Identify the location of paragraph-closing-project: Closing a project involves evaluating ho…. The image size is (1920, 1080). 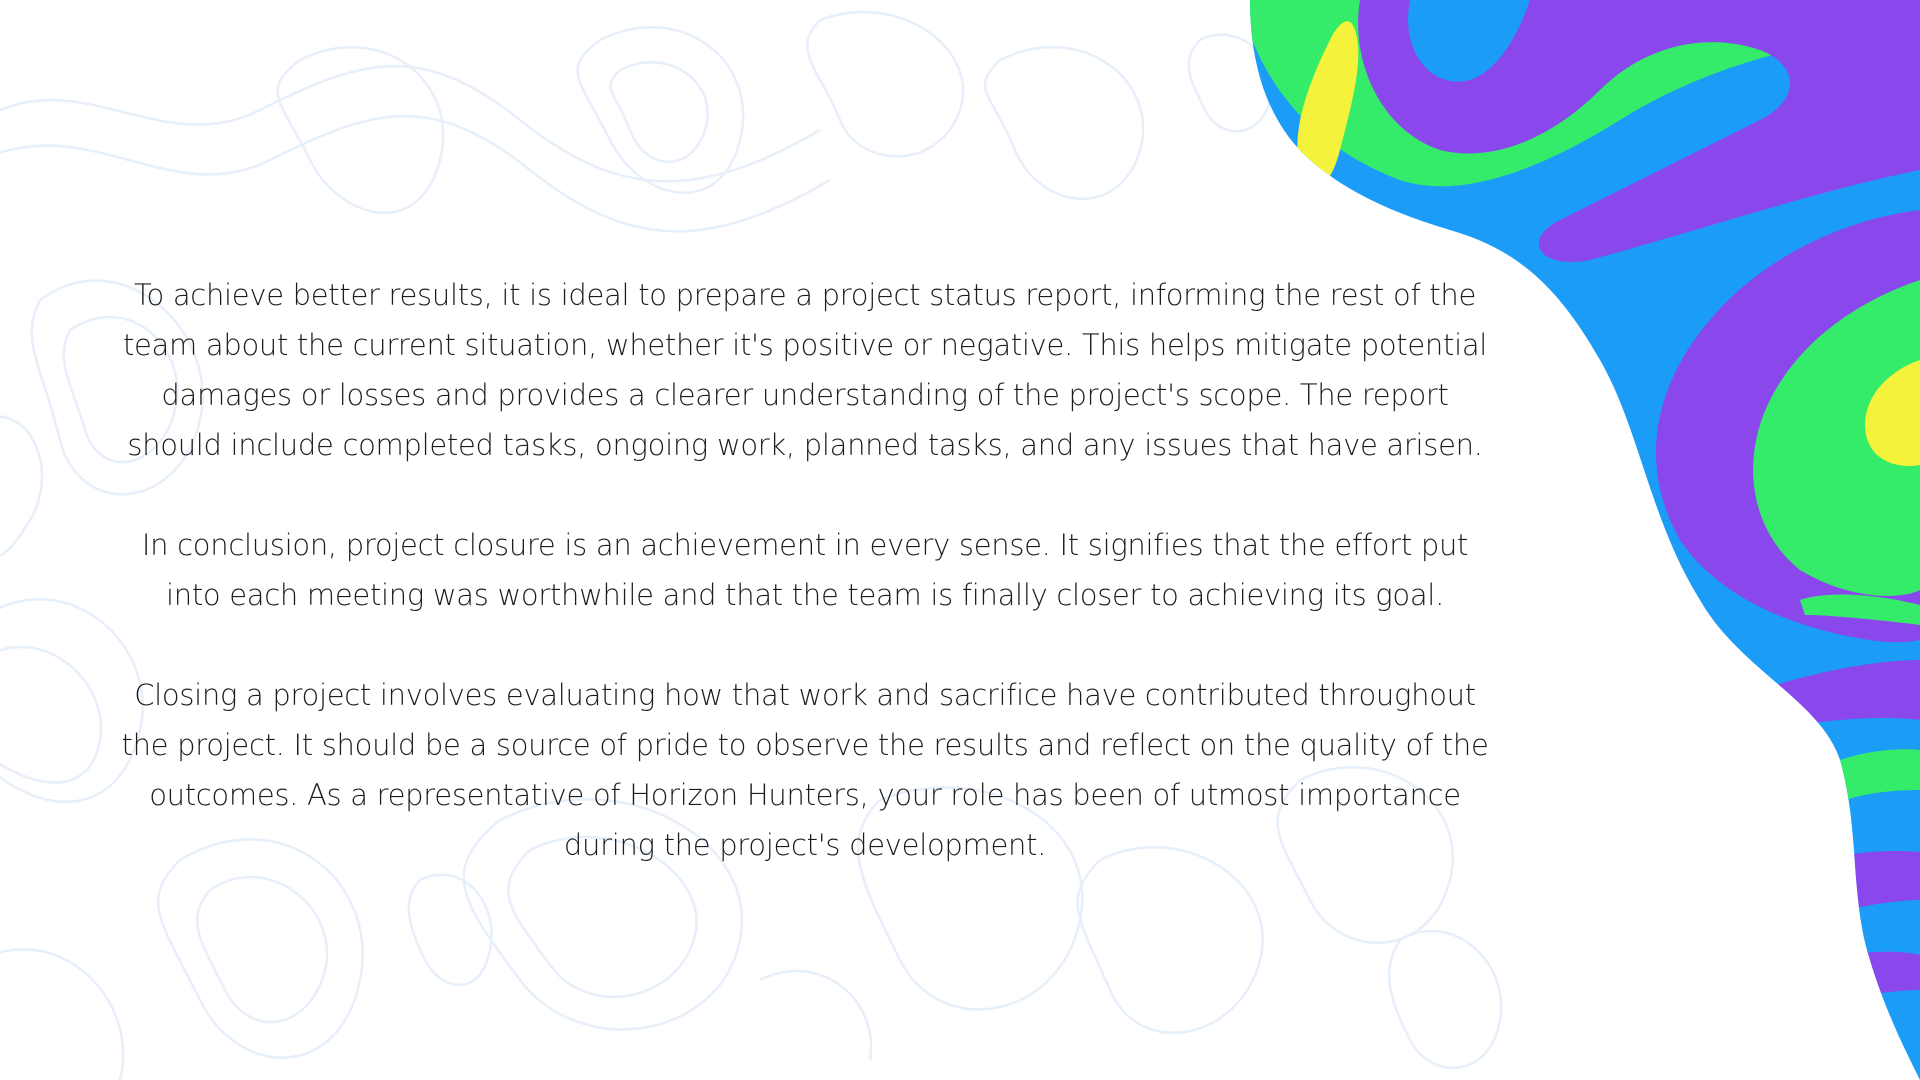
(805, 770).